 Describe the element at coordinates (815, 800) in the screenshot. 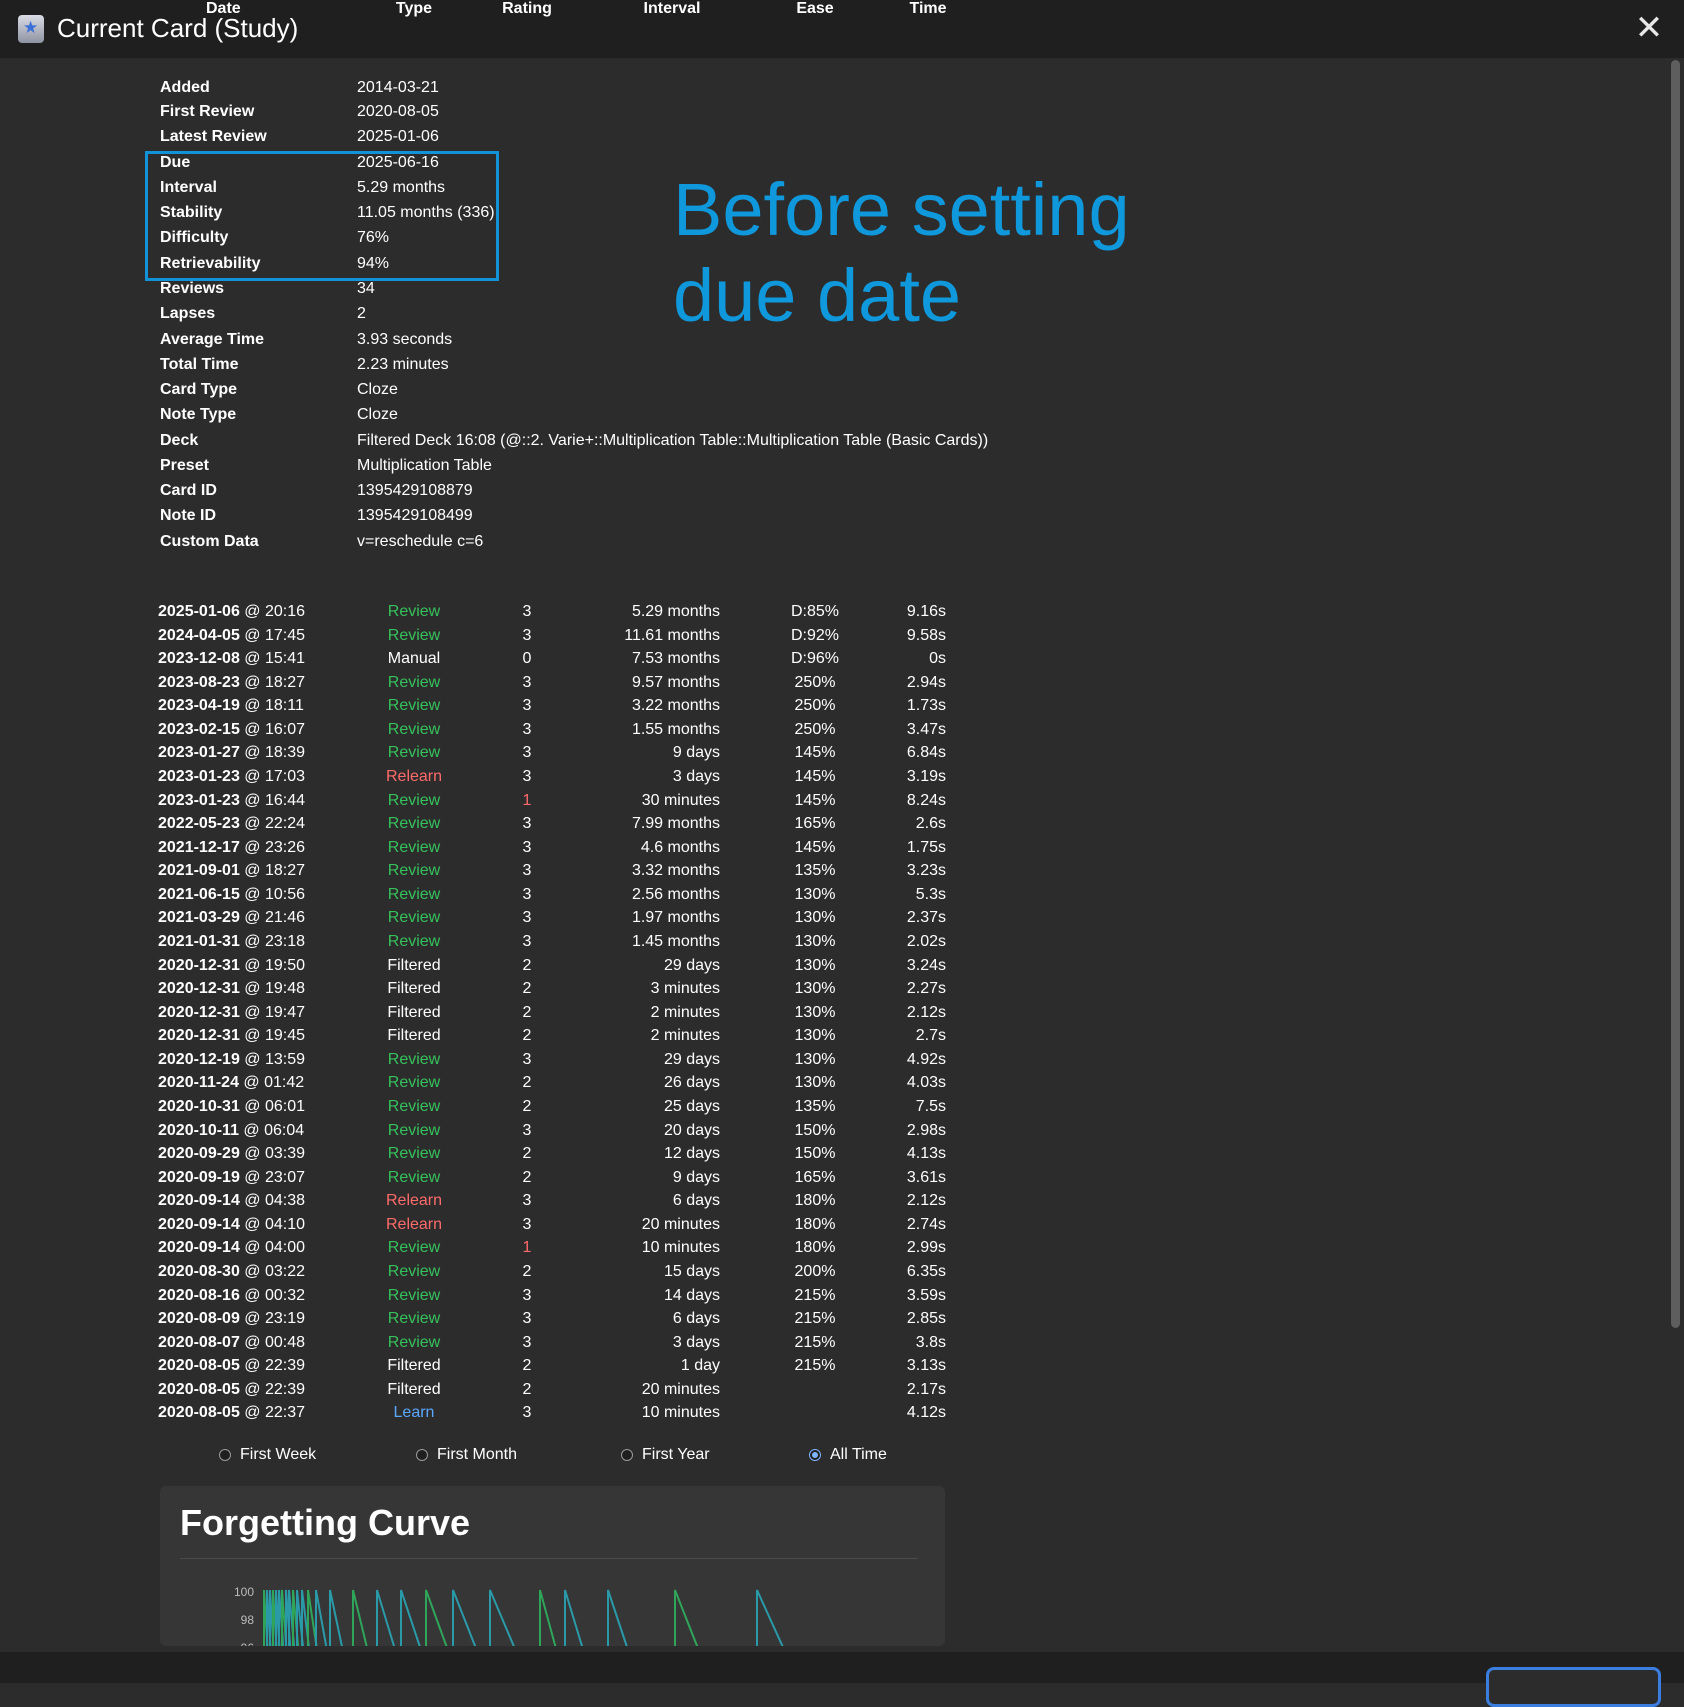

I see `cell-ease: 145%` at that location.